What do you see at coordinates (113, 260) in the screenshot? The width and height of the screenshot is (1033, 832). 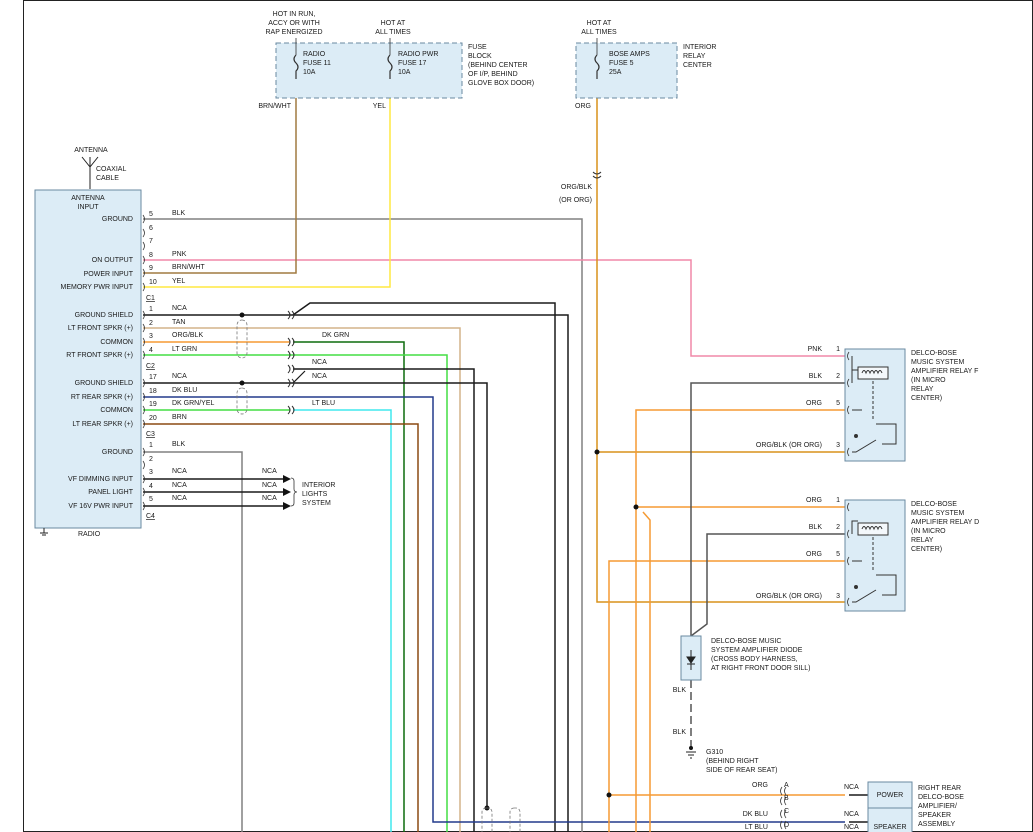 I see `radio-pin-on-output: ON OUTPUT` at bounding box center [113, 260].